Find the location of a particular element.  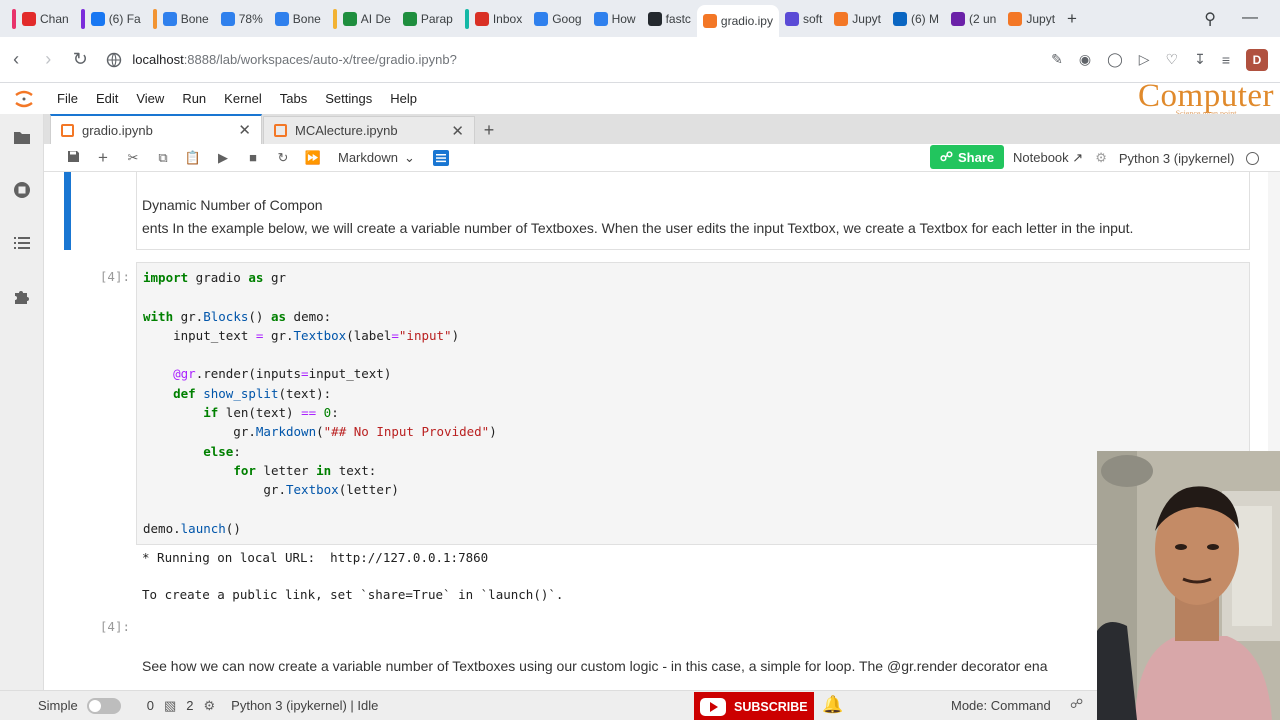

browser-tab: Parap is located at coordinates (428, 19).